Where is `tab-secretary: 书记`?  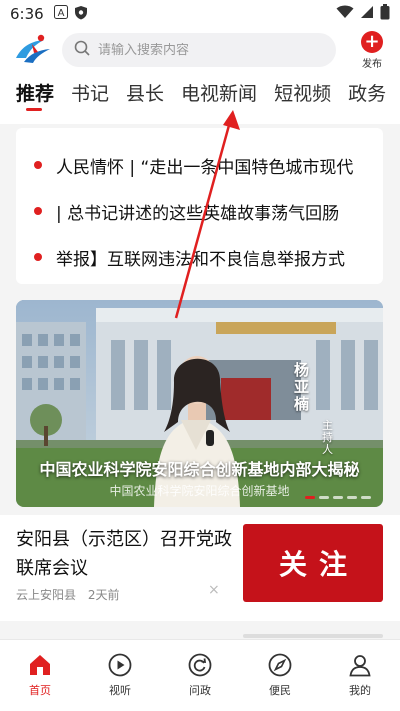
tab-secretary: 书记 is located at coordinates (90, 89).